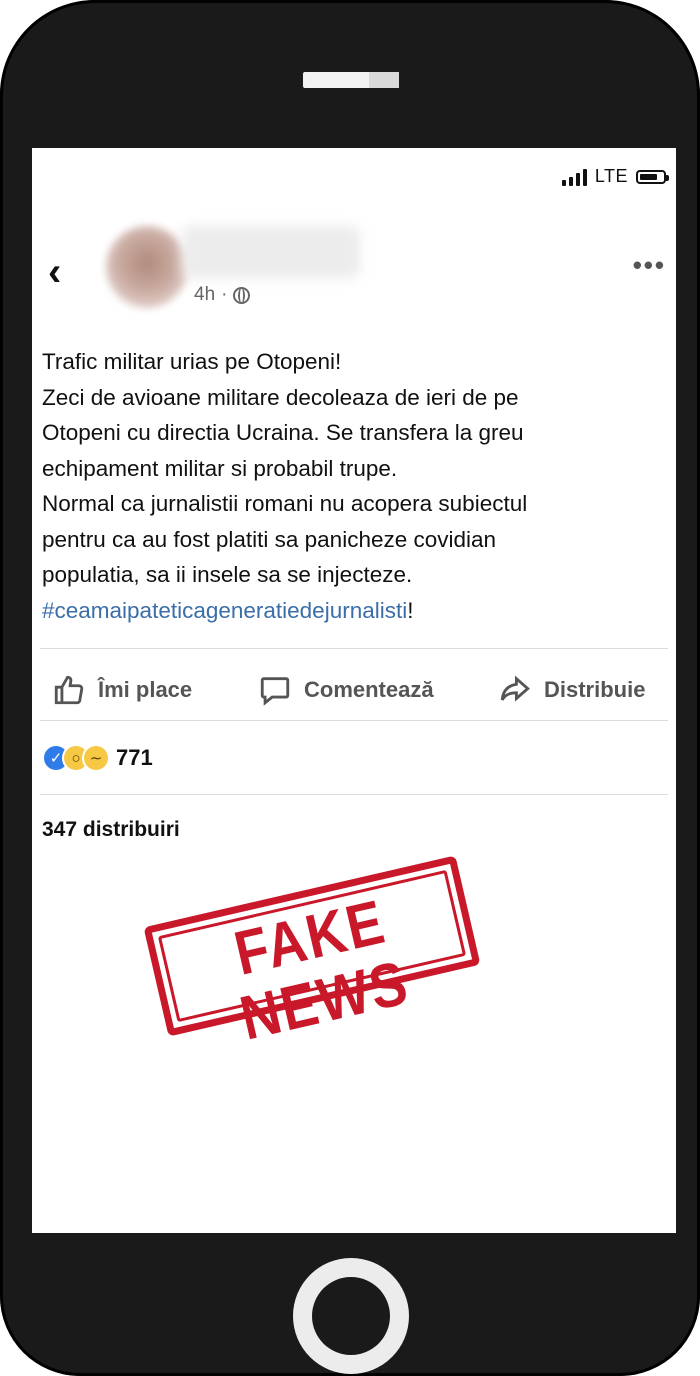  I want to click on avatar, so click(147, 267).